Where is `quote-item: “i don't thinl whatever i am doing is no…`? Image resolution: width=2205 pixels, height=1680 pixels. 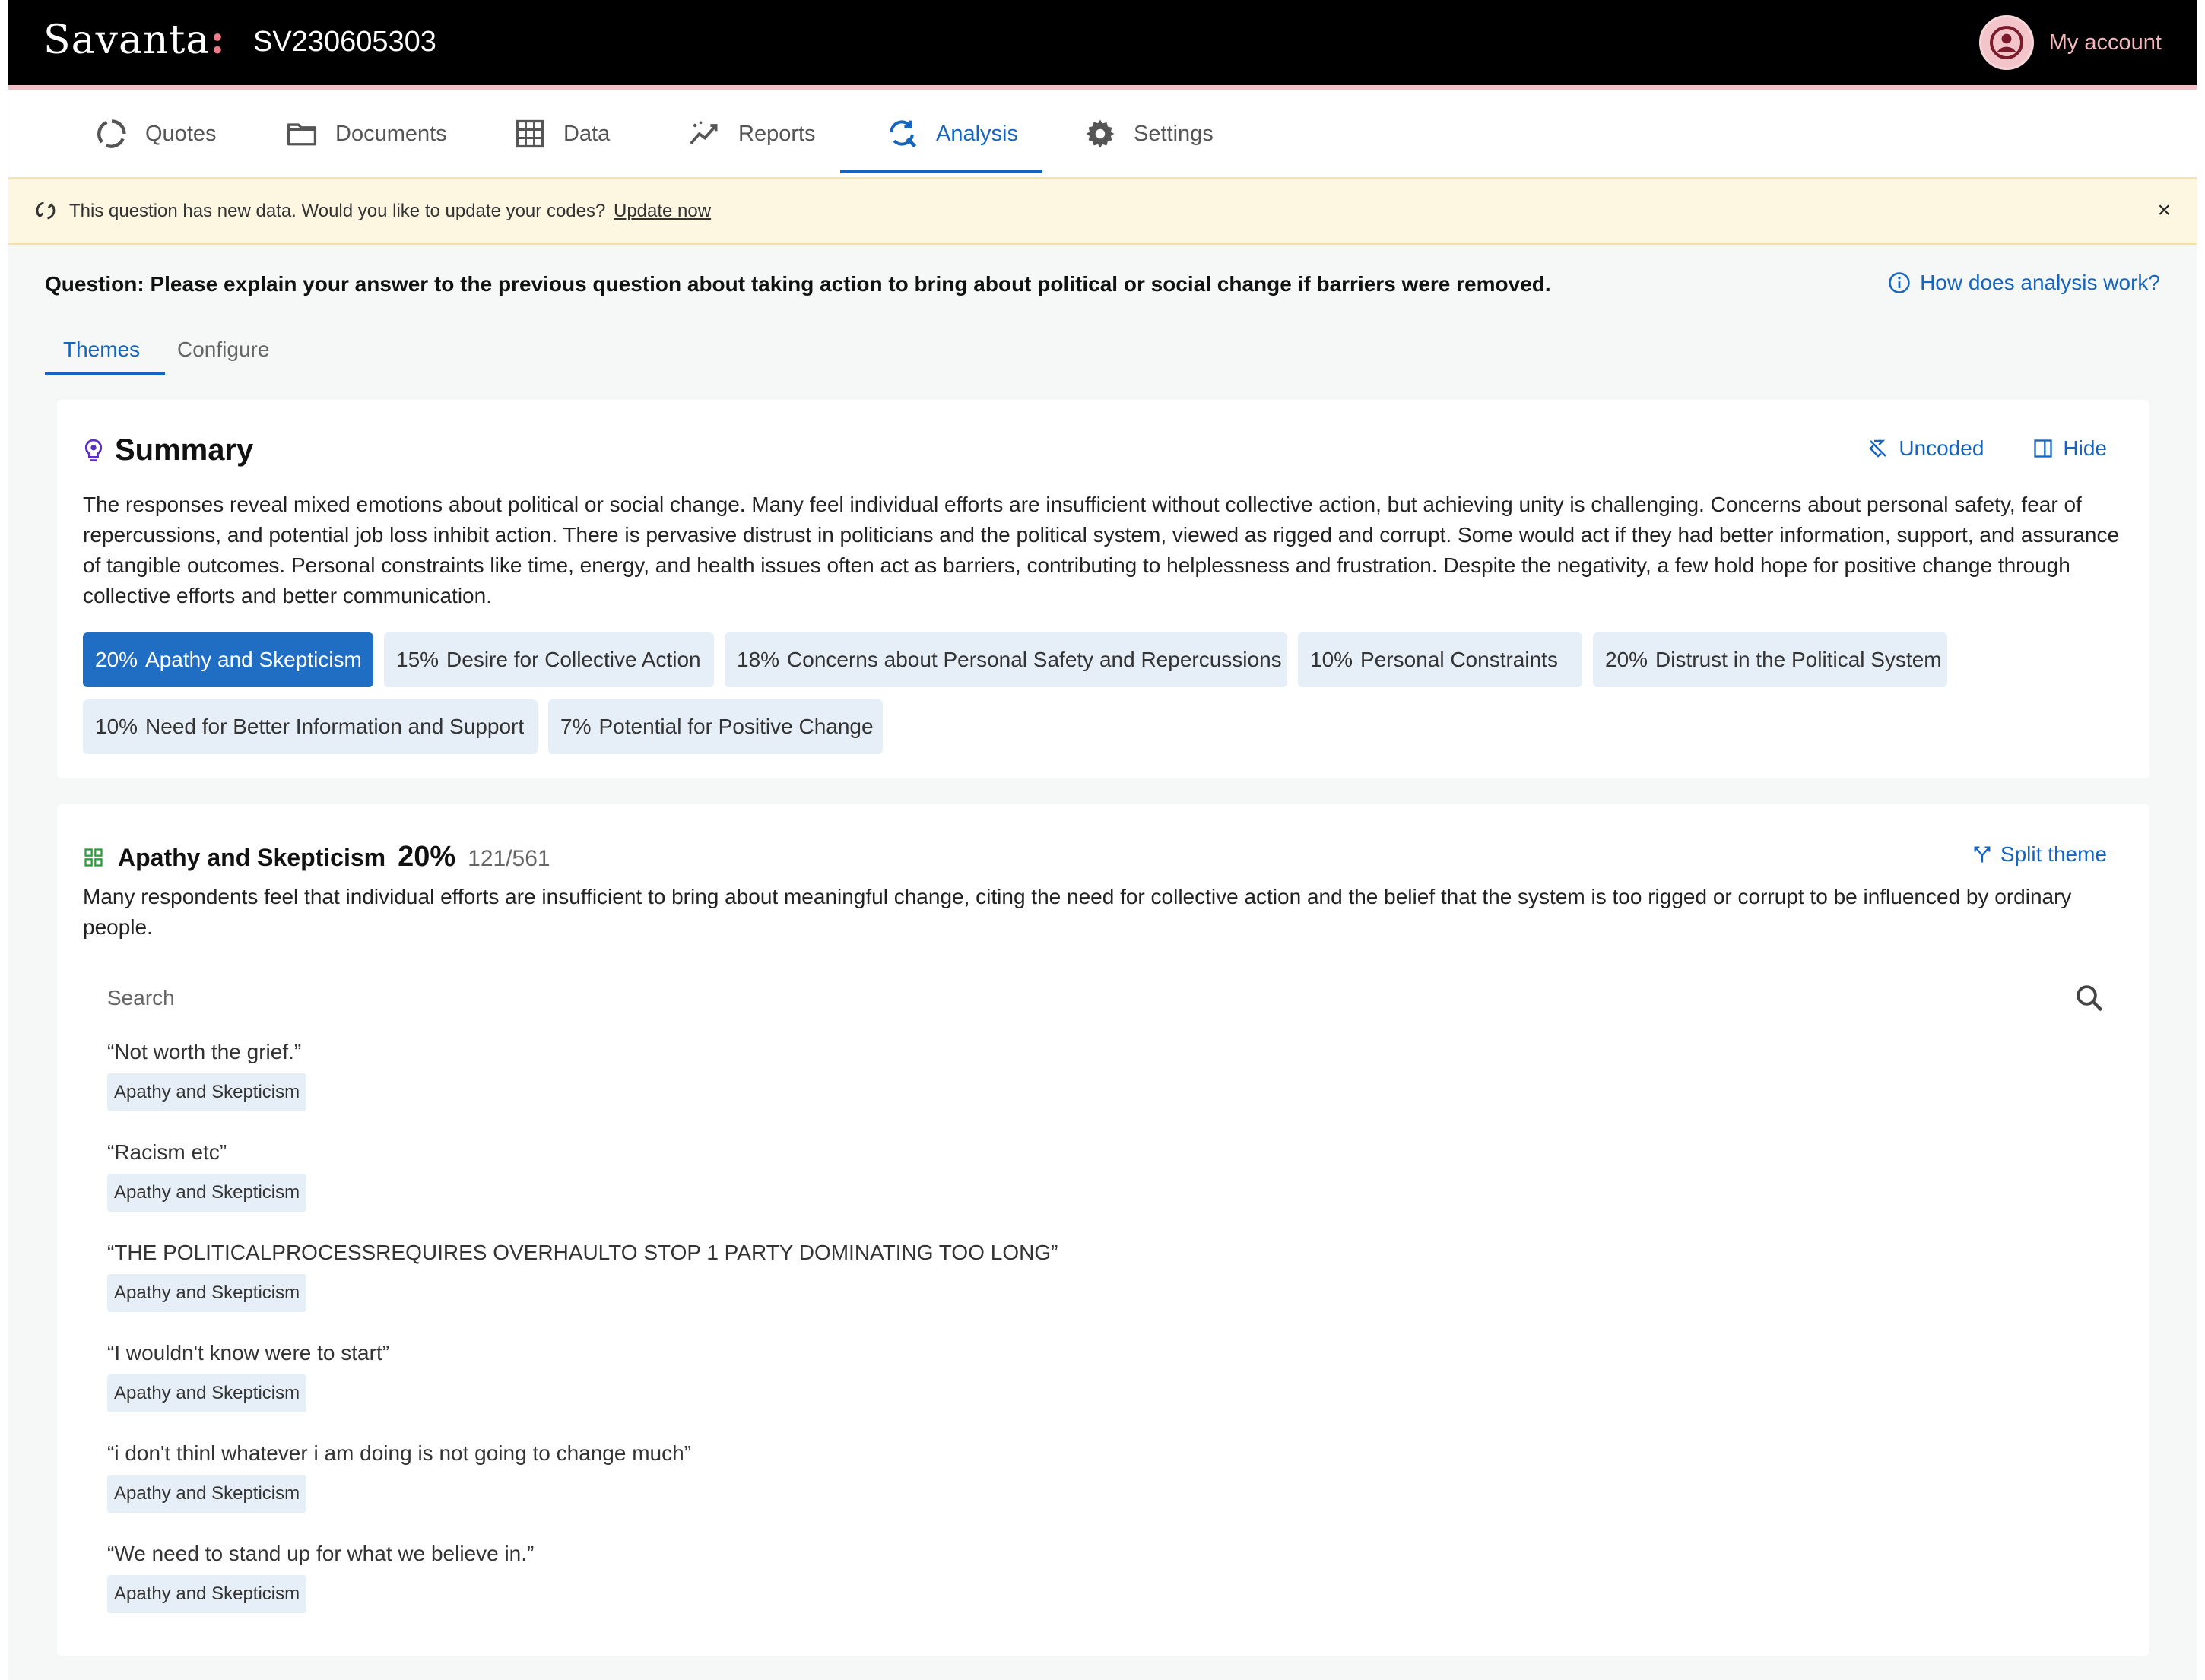
quote-item: “i don't thinl whatever i am doing is no… is located at coordinates (1095, 1488).